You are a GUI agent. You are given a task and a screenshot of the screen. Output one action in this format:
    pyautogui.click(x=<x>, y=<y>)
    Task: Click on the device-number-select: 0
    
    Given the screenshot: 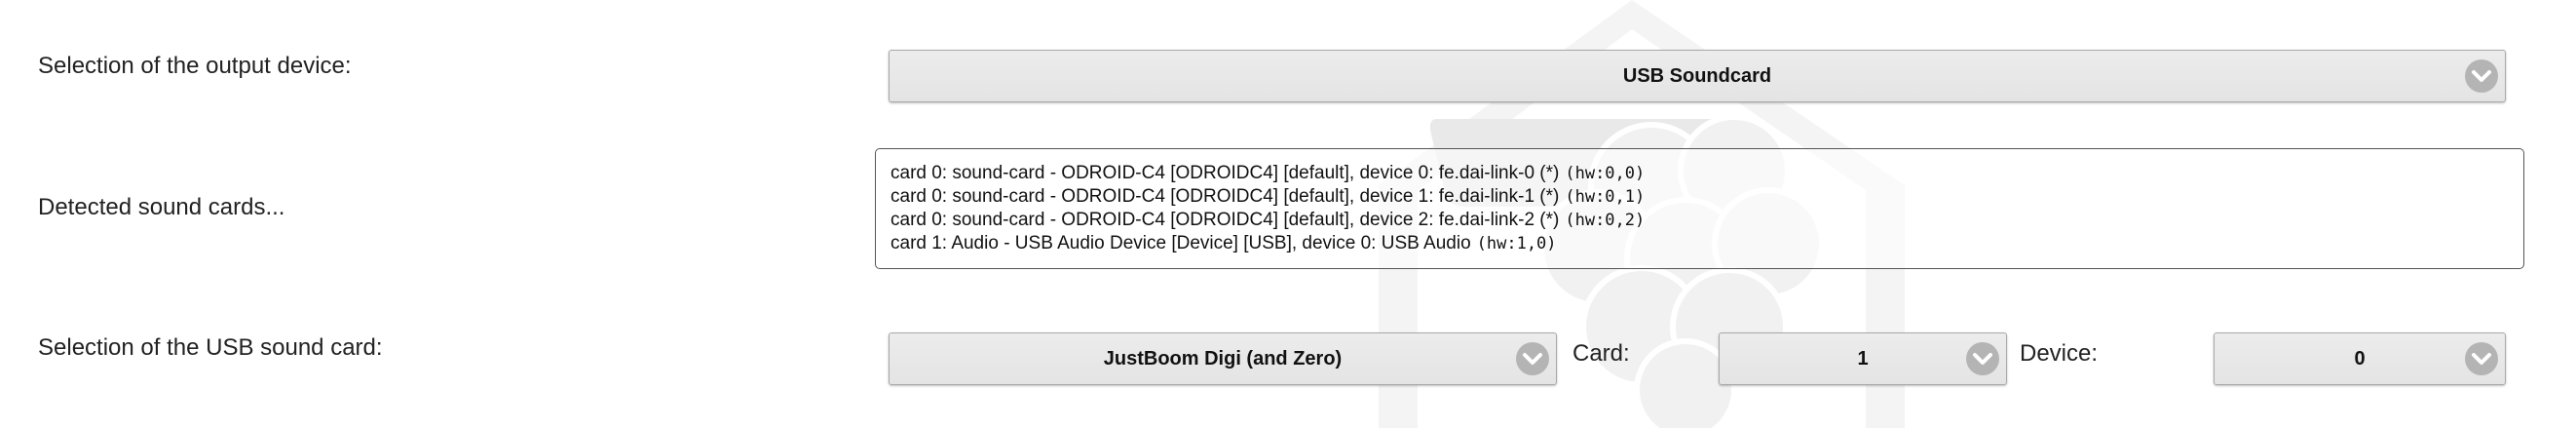 What is the action you would take?
    pyautogui.click(x=2360, y=358)
    